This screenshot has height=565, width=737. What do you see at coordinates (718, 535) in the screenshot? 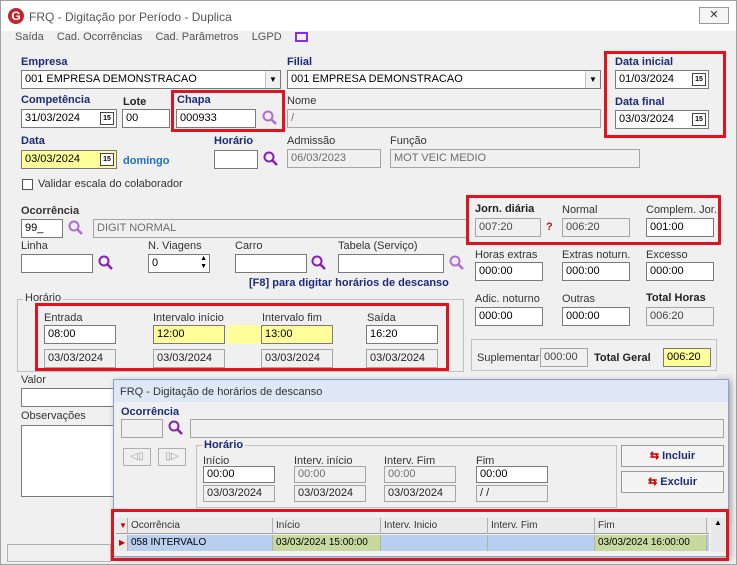
I see `grid-scrollbar: ▲` at bounding box center [718, 535].